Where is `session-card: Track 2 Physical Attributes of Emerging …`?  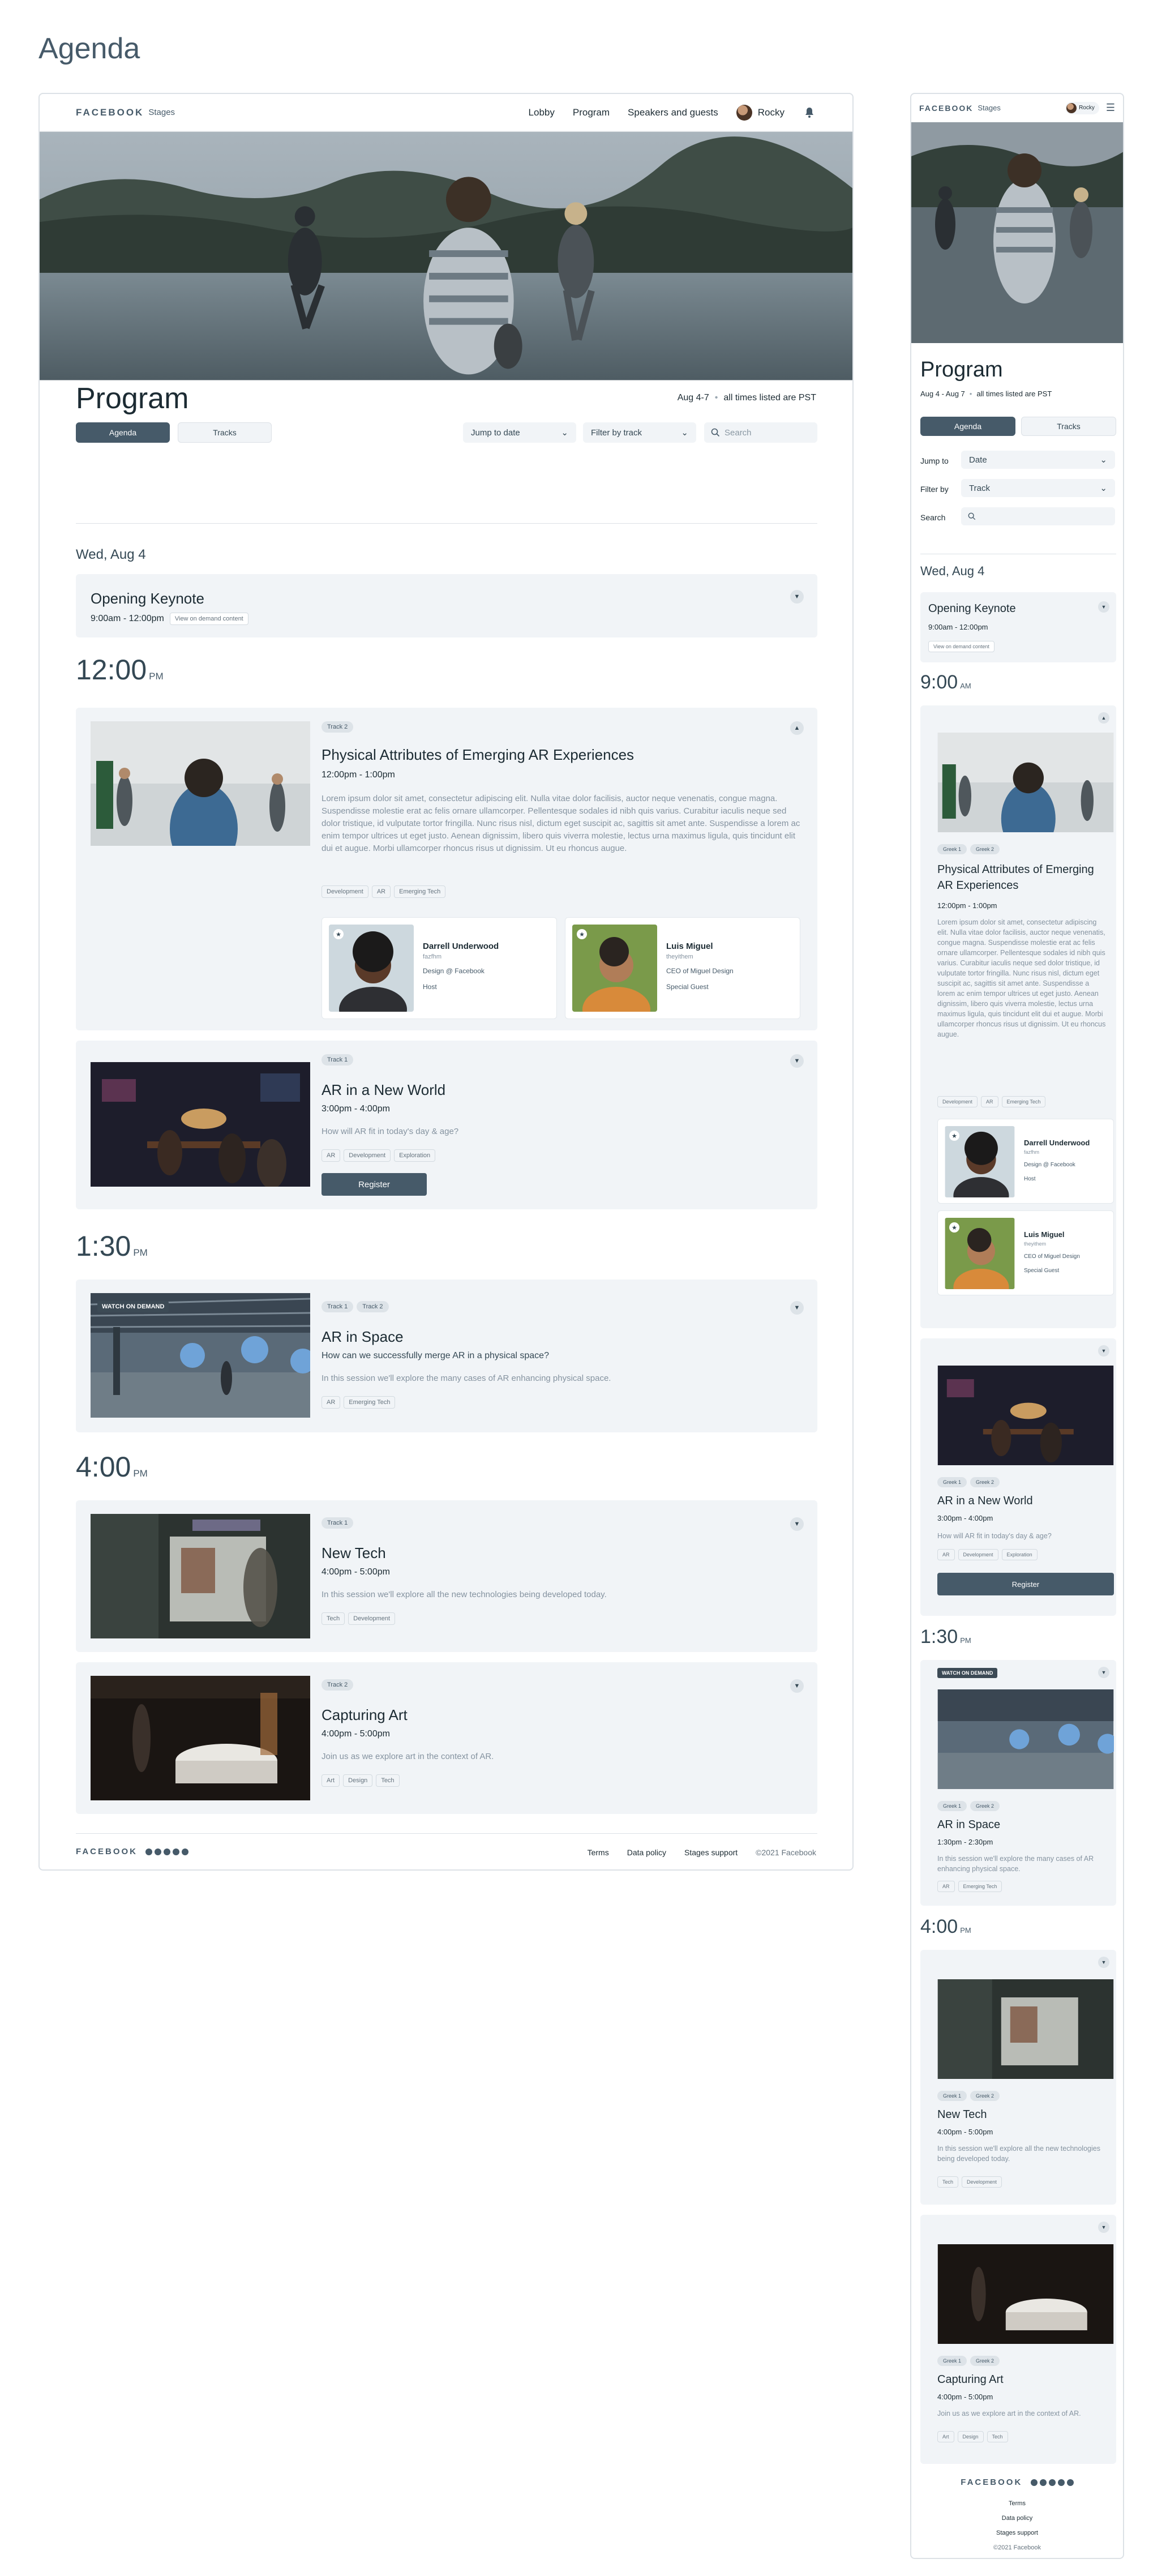
session-card: Track 2 Physical Attributes of Emerging … is located at coordinates (446, 869).